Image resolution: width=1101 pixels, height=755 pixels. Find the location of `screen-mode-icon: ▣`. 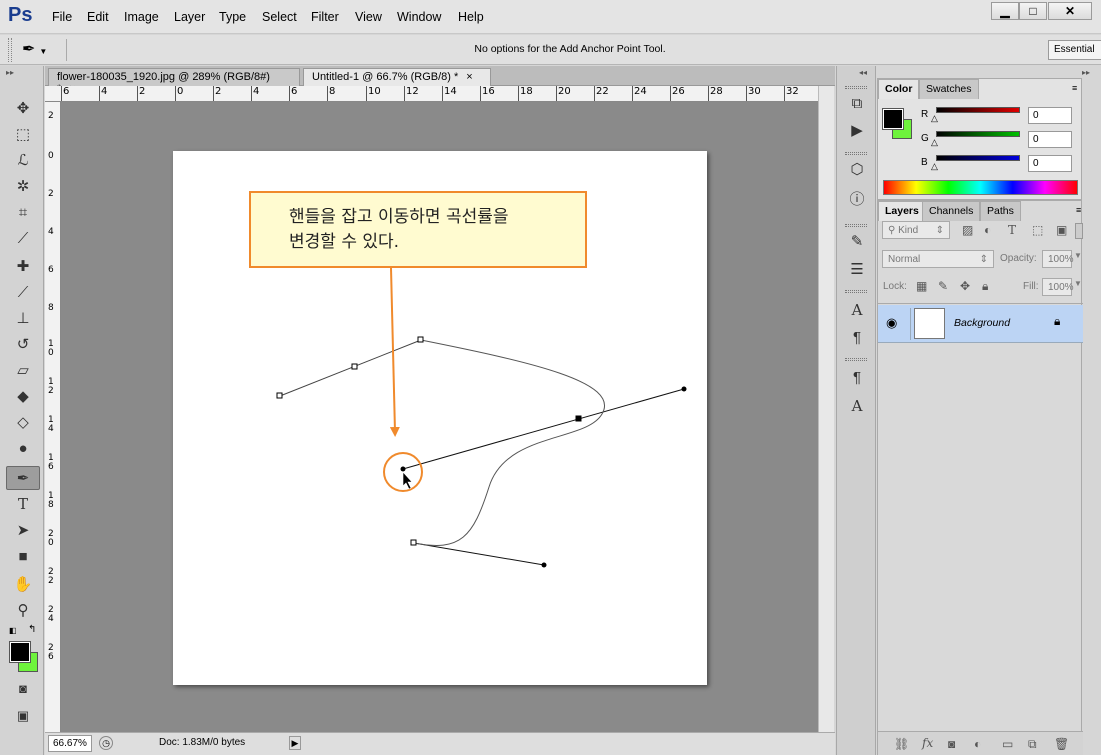

screen-mode-icon: ▣ is located at coordinates (23, 716).